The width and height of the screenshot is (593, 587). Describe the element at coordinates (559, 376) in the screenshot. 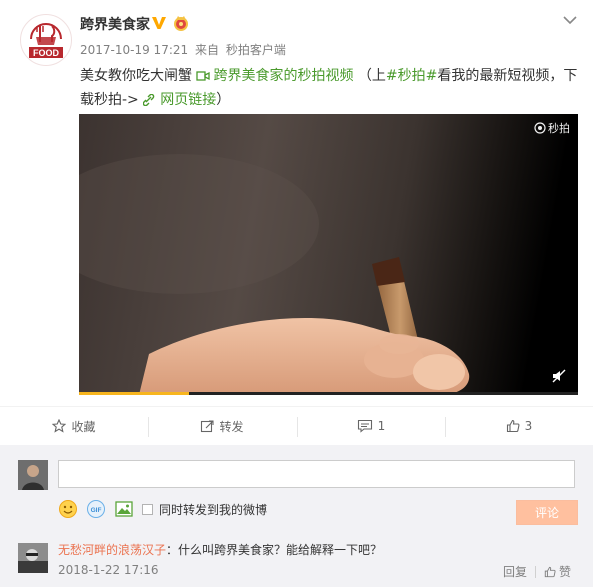

I see `mute-speaker-icon` at that location.